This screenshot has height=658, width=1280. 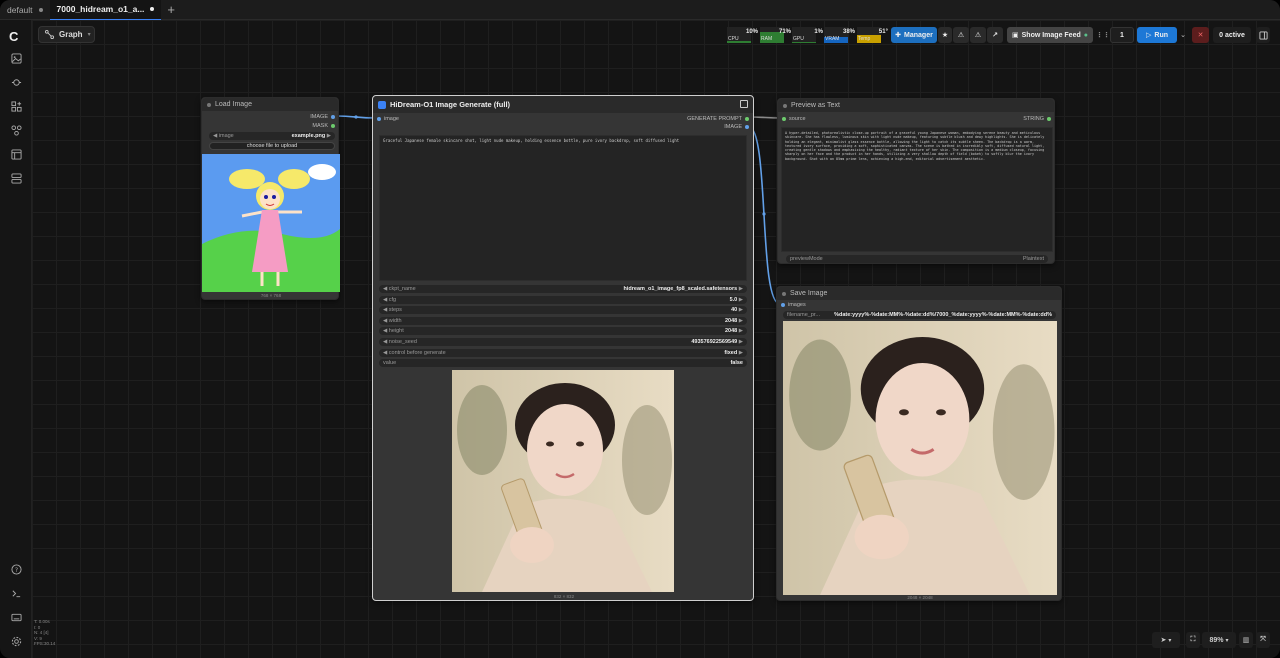 I want to click on cancel-button: ✕, so click(x=1200, y=35).